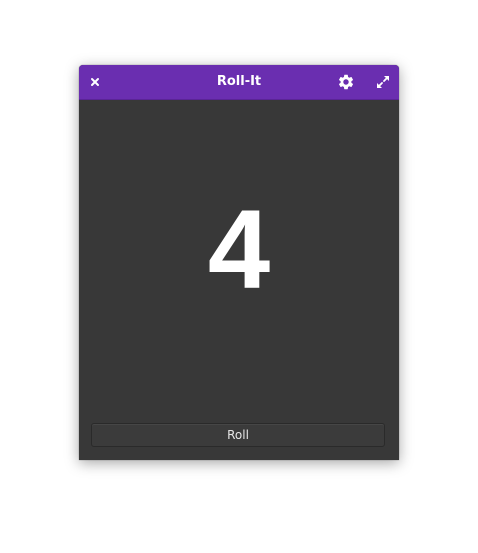 Image resolution: width=478 pixels, height=553 pixels. Describe the element at coordinates (238, 435) in the screenshot. I see `roll-button: Roll` at that location.